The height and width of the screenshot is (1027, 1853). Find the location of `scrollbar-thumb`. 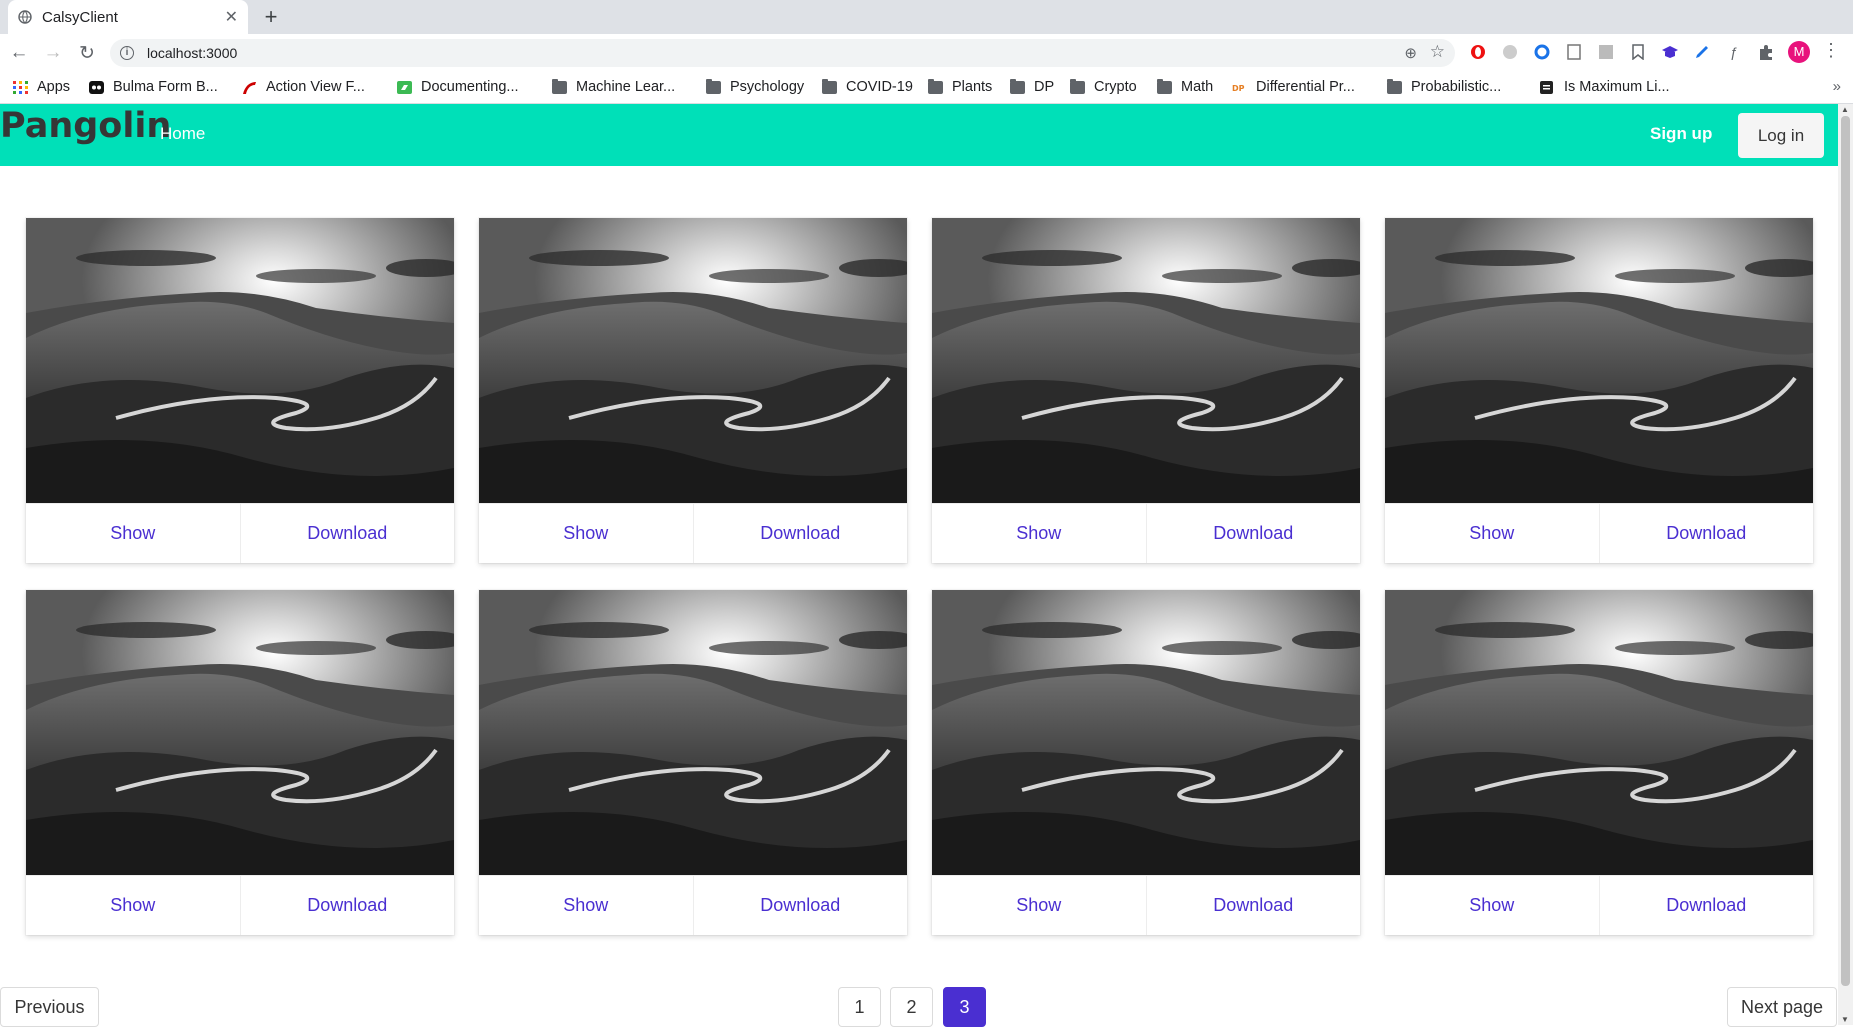

scrollbar-thumb is located at coordinates (1845, 551).